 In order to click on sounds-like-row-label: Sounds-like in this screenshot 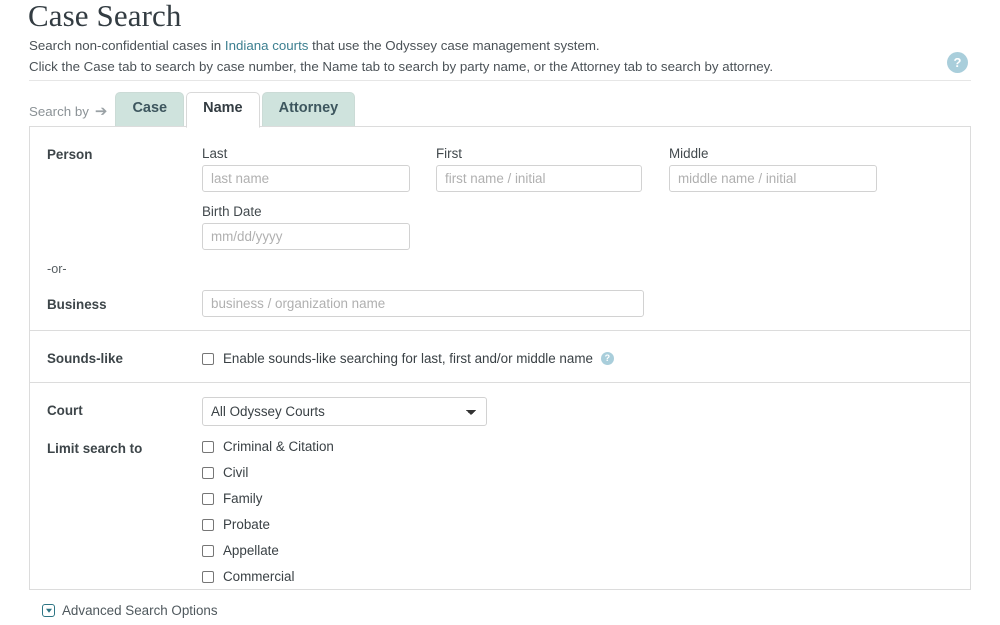, I will do `click(85, 358)`.